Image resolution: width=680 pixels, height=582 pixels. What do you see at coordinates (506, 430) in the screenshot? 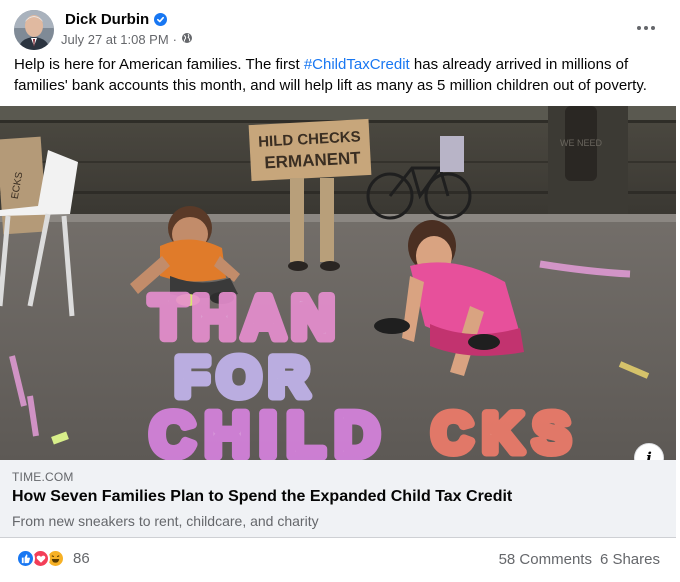
I see `chalk-text-line4: CKS` at bounding box center [506, 430].